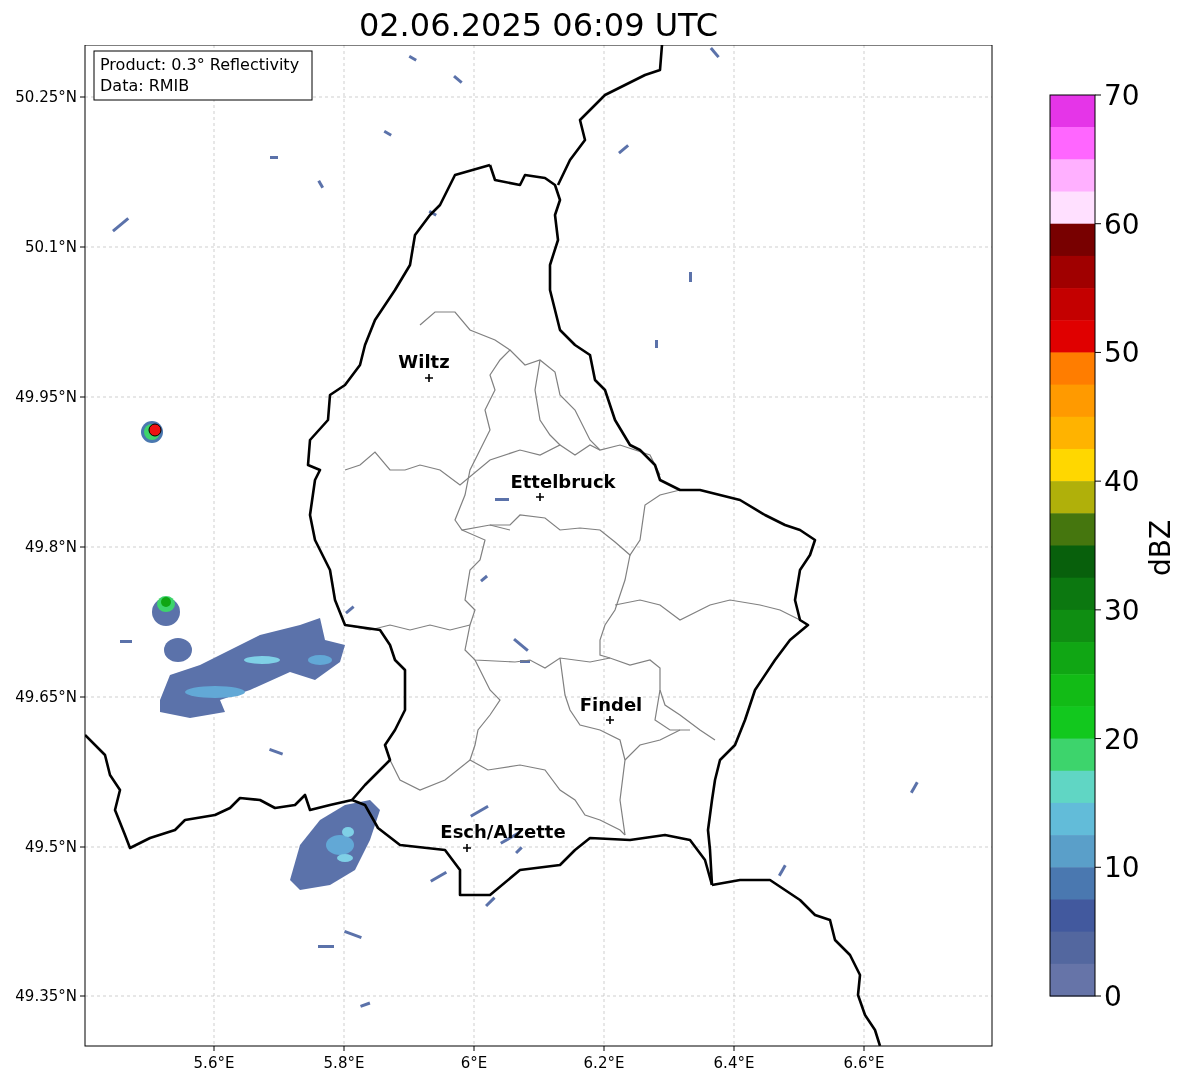 The height and width of the screenshot is (1081, 1184). Describe the element at coordinates (1122, 482) in the screenshot. I see `colorbar-tick-label: 40` at that location.